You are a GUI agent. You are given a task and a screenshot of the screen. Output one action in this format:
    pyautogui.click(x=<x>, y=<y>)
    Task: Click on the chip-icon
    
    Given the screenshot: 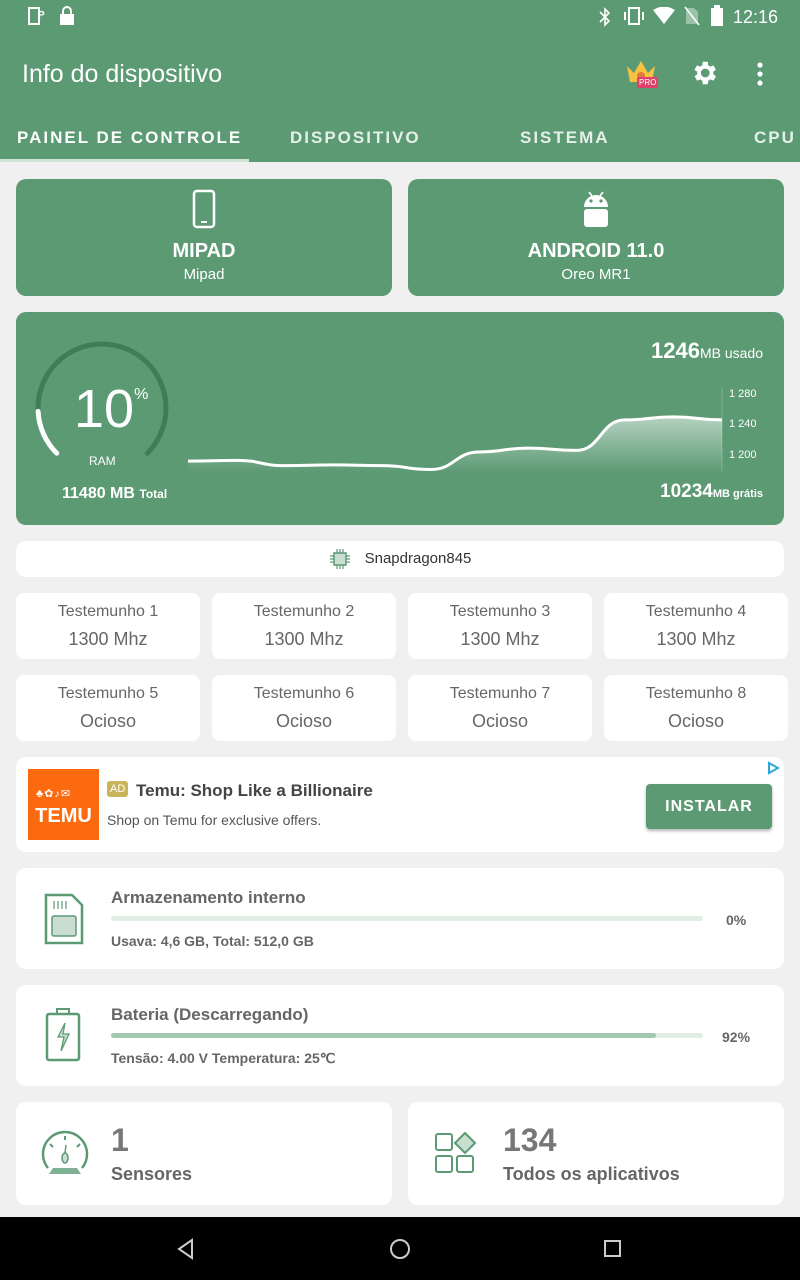 What is the action you would take?
    pyautogui.click(x=339, y=559)
    